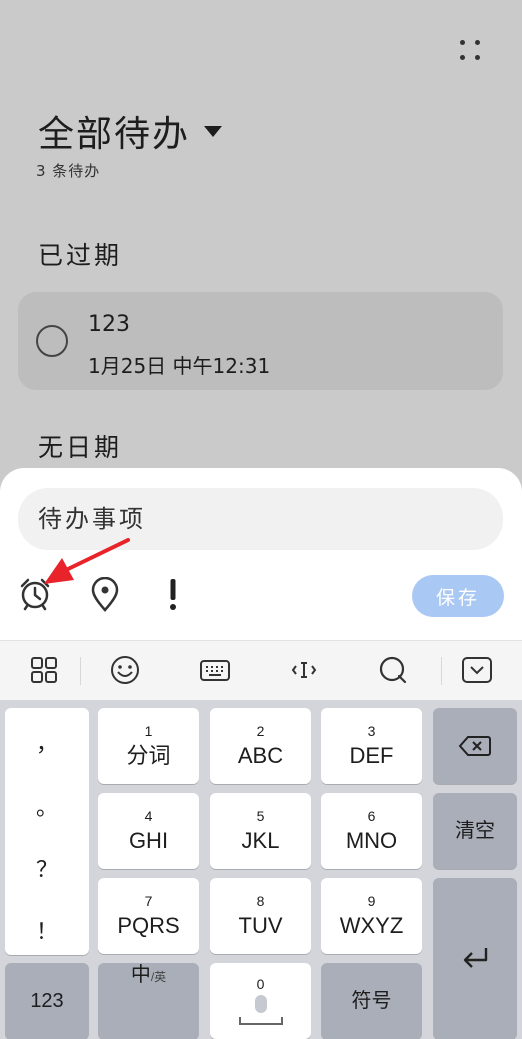 This screenshot has height=1039, width=522. Describe the element at coordinates (371, 840) in the screenshot. I see `key-label: MNO` at that location.